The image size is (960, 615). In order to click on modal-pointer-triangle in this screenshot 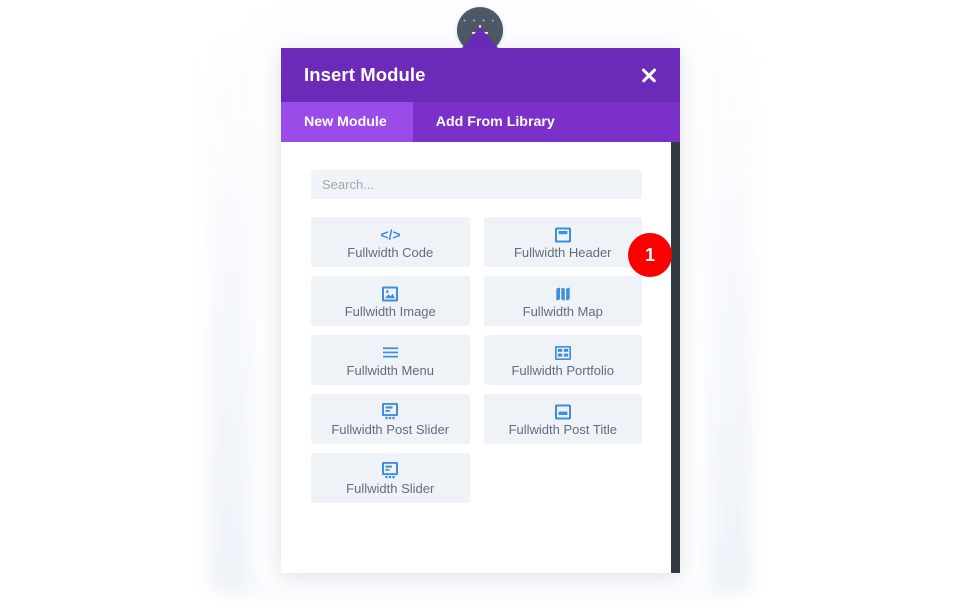, I will do `click(480, 38)`.